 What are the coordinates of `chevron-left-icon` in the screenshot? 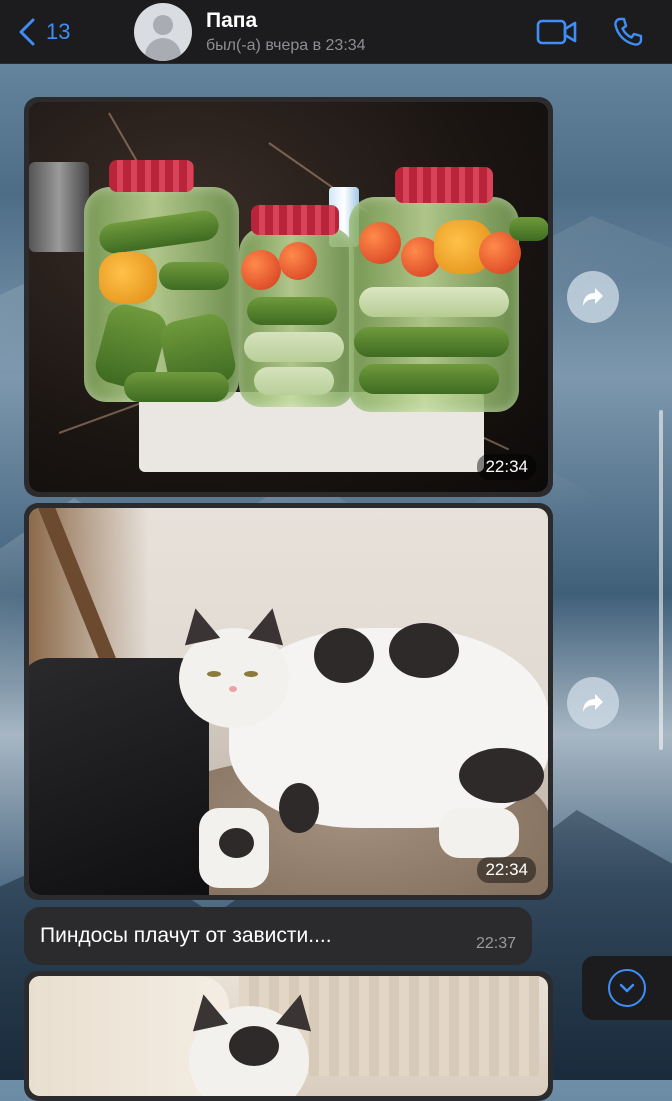 It's located at (27, 31).